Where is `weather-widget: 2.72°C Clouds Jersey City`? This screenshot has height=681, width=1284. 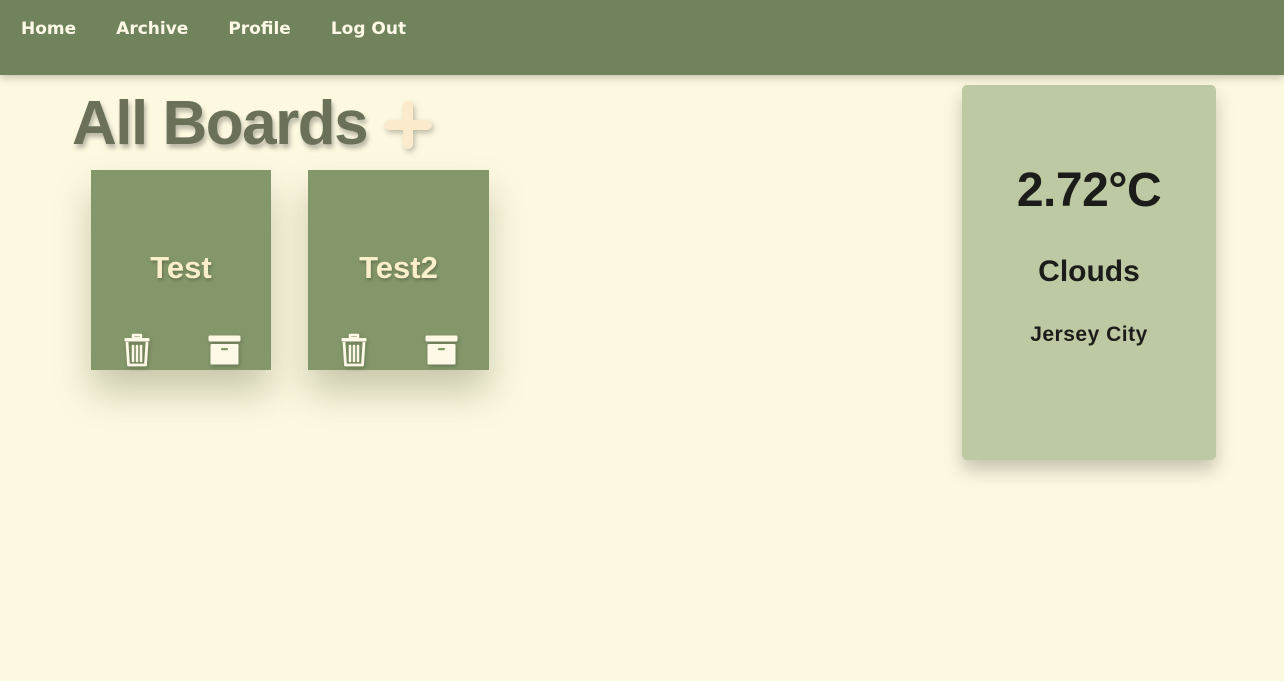 weather-widget: 2.72°C Clouds Jersey City is located at coordinates (1089, 272).